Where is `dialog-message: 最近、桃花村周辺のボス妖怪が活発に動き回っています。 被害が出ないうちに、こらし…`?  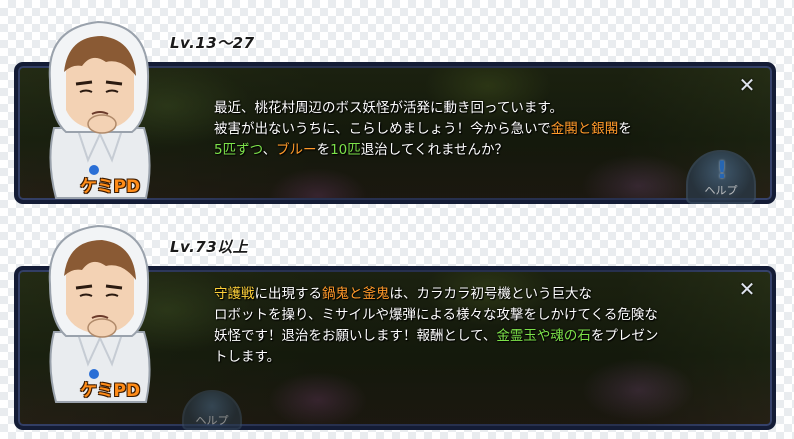
dialog-message: 最近、桃花村周辺のボス妖怪が活発に動き回っています。 被害が出ないうちに、こらし… is located at coordinates (484, 129).